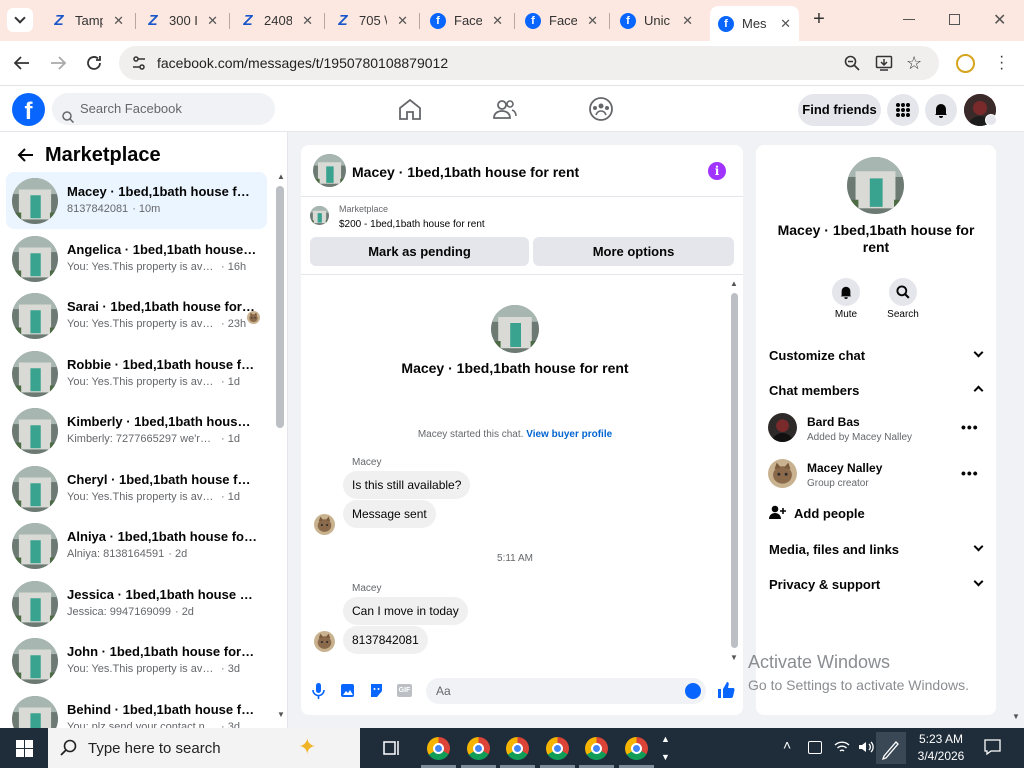  Describe the element at coordinates (978, 390) in the screenshot. I see `chevron-up-icon` at that location.